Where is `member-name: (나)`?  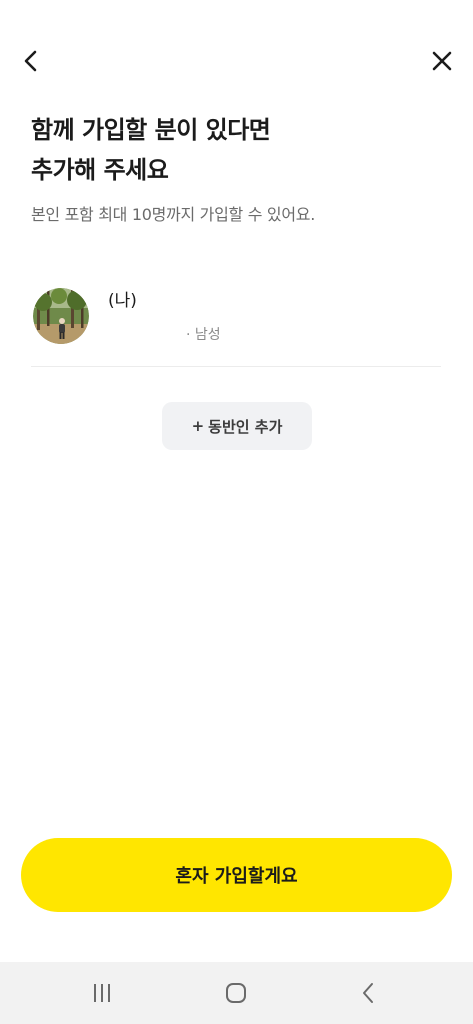
member-name: (나) is located at coordinates (122, 301).